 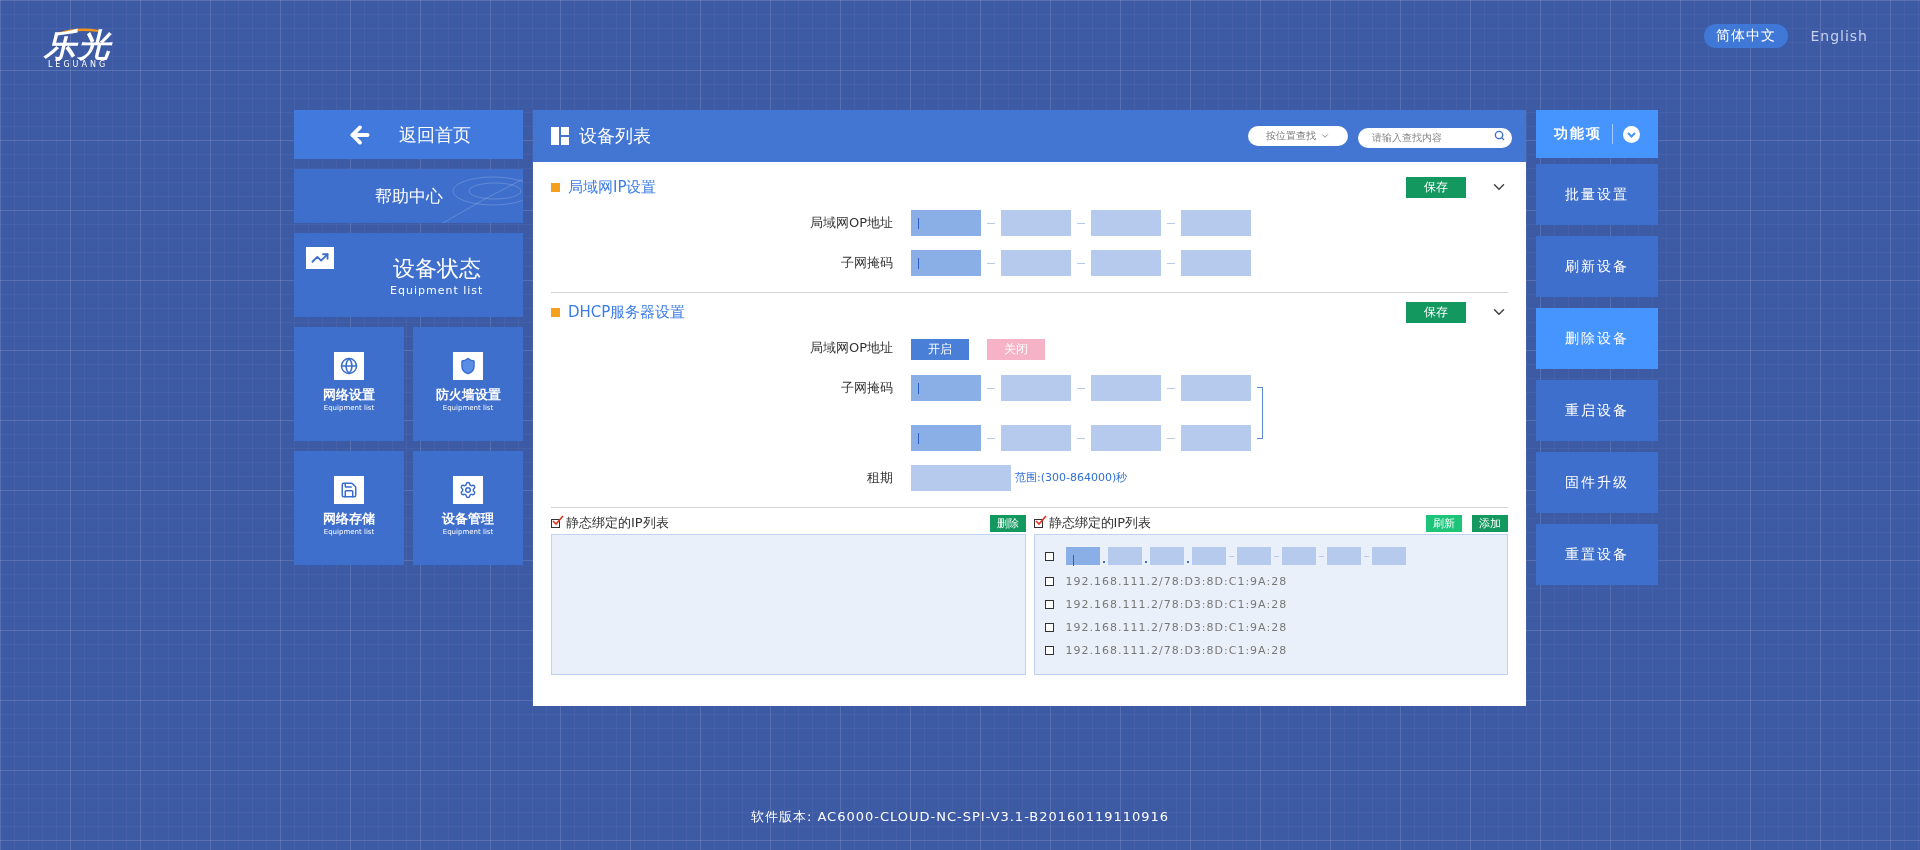 I want to click on function-menu-button: 功能项, so click(x=1597, y=134).